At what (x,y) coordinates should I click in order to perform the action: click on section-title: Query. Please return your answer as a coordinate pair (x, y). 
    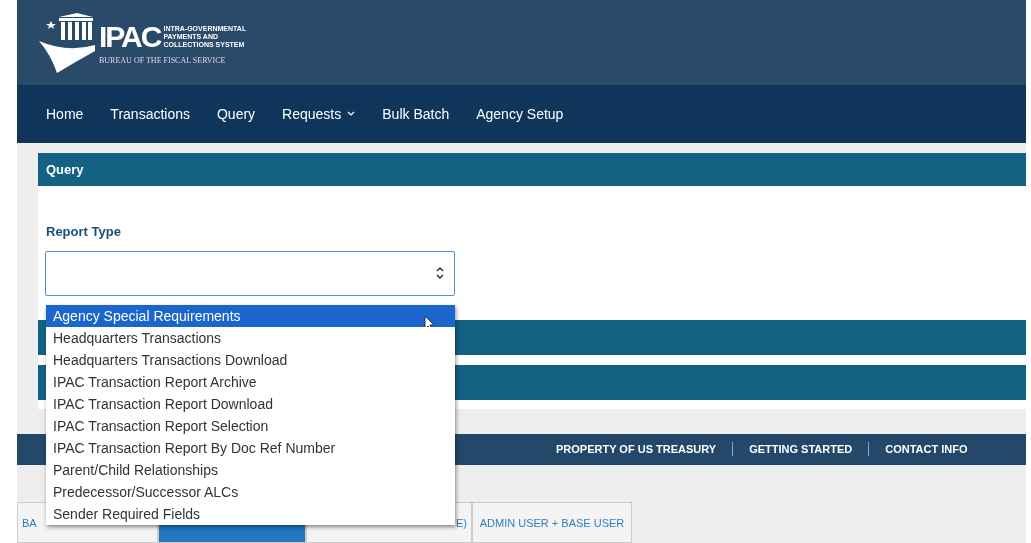
    Looking at the image, I should click on (65, 169).